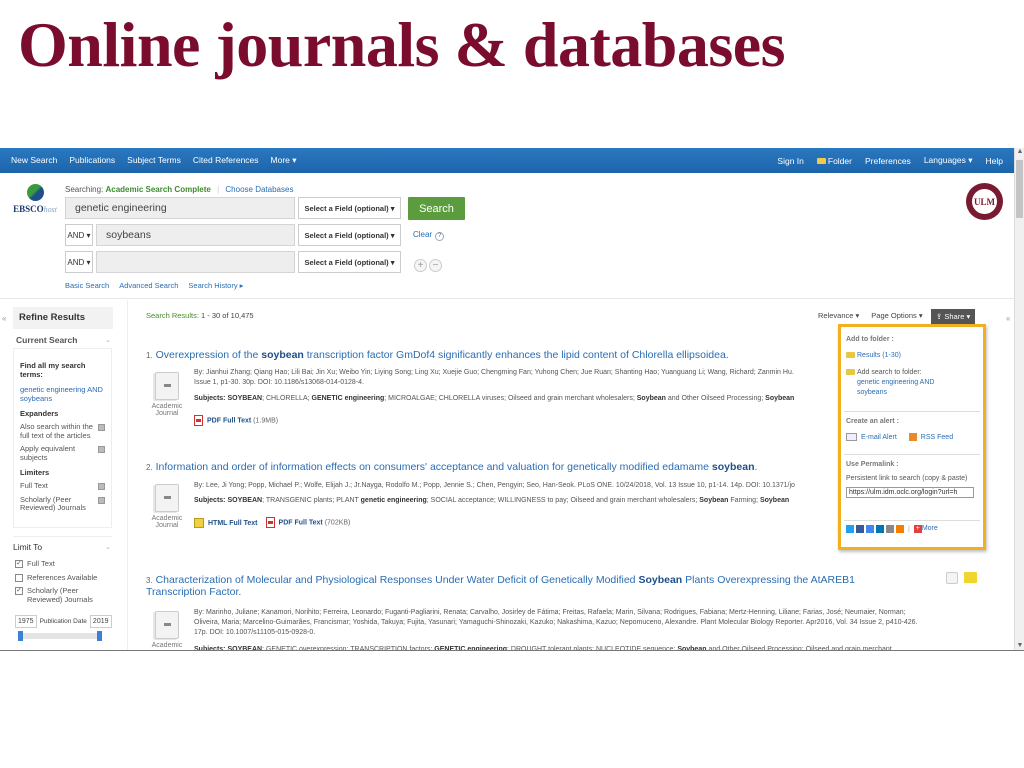 This screenshot has width=1024, height=768. Describe the element at coordinates (35, 192) in the screenshot. I see `ebsco-globe-icon` at that location.